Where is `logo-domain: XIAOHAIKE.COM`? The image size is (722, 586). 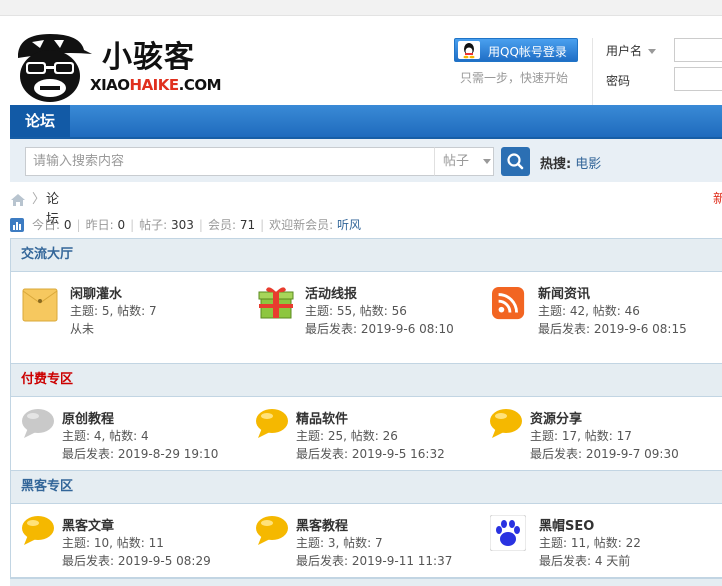
logo-domain: XIAOHAIKE.COM is located at coordinates (156, 85).